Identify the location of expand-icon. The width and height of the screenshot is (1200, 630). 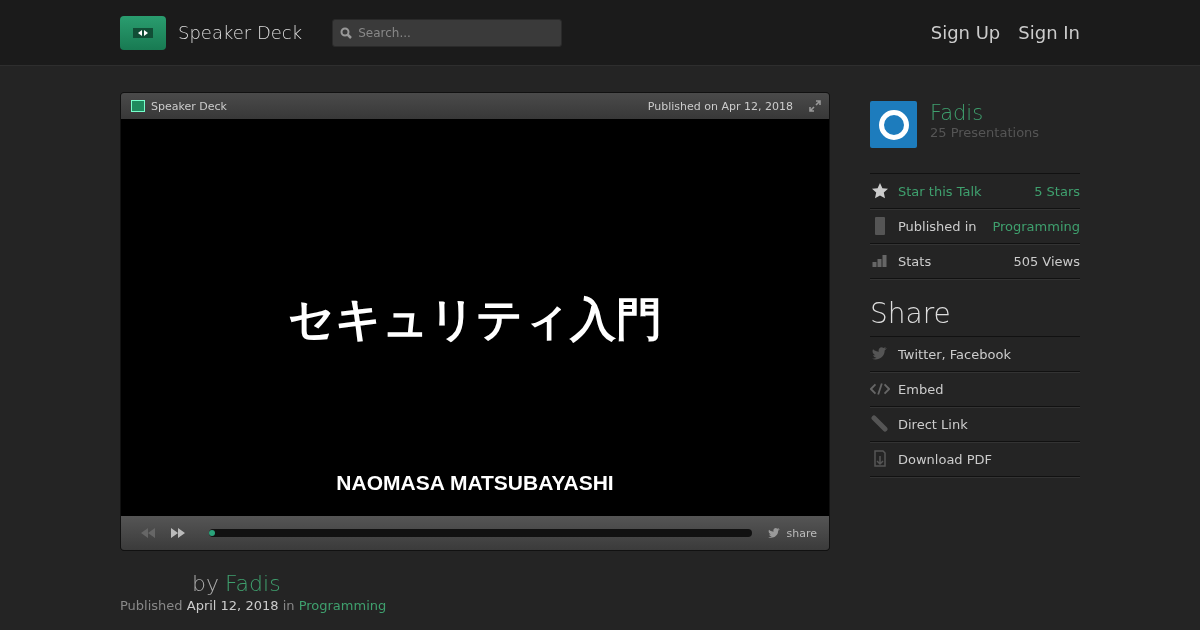
(815, 106).